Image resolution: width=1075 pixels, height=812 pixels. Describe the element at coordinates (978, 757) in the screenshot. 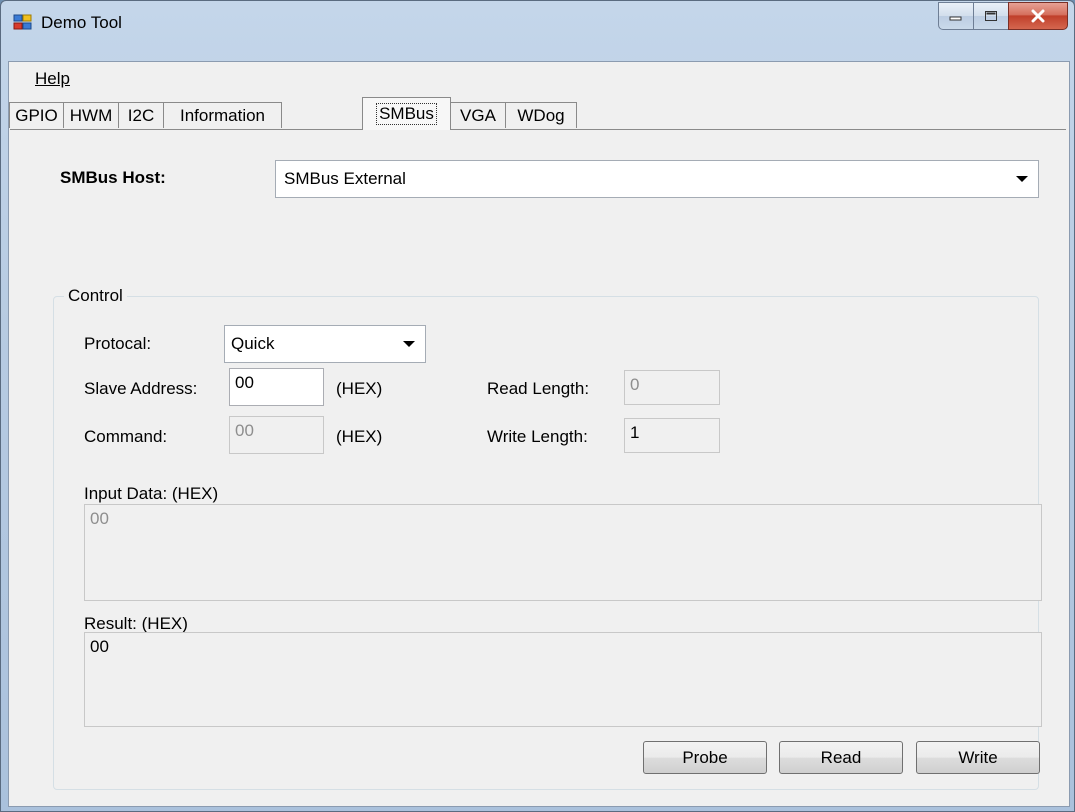

I see `write-button: Write` at that location.